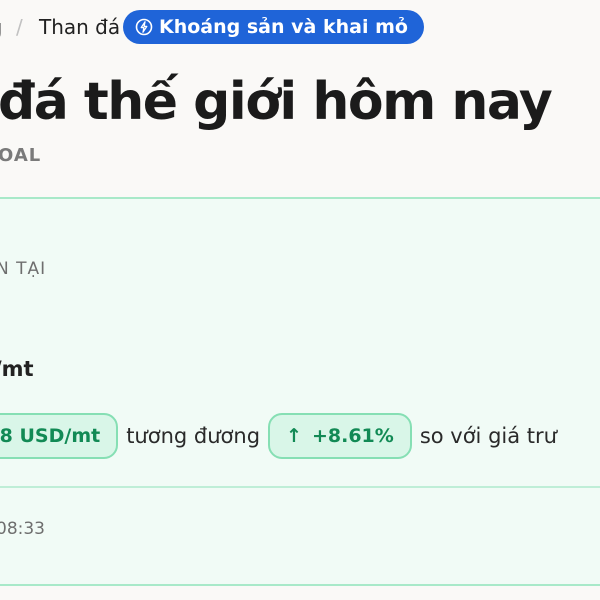  Describe the element at coordinates (283, 27) in the screenshot. I see `category-pill-label: Khoáng sản và khai mỏ` at that location.